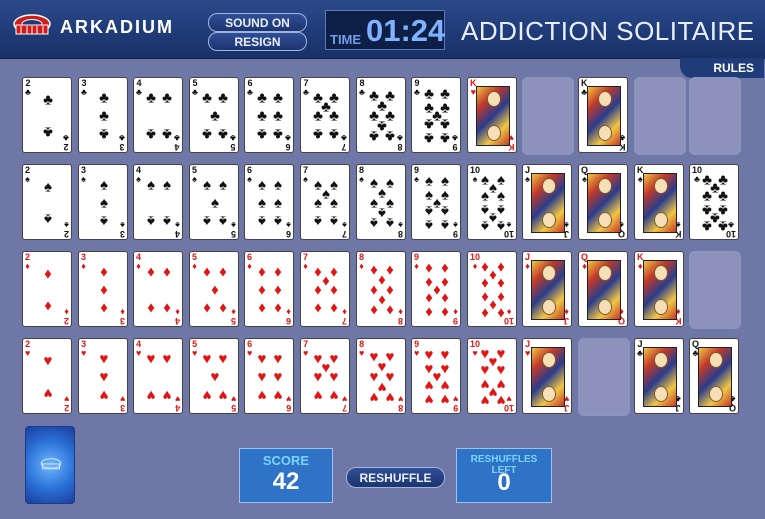 This screenshot has height=519, width=765. I want to click on card-corner-index: 2 ♣, so click(28, 87).